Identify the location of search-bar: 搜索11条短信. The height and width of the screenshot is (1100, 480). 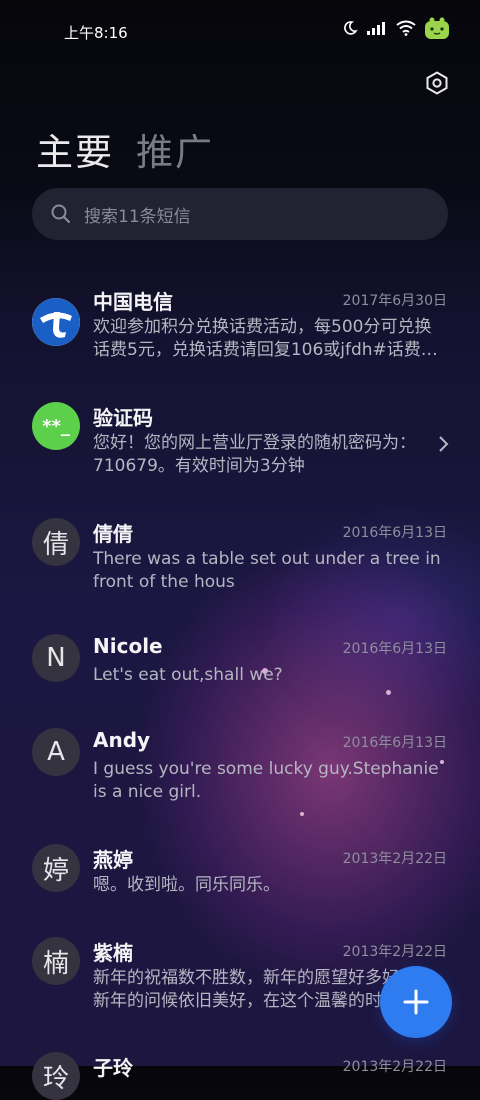
(240, 214).